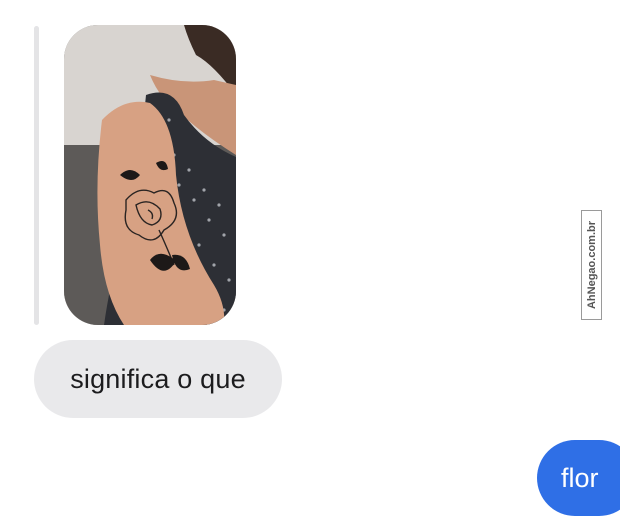 This screenshot has width=620, height=531. I want to click on reply-quote-bar, so click(36, 175).